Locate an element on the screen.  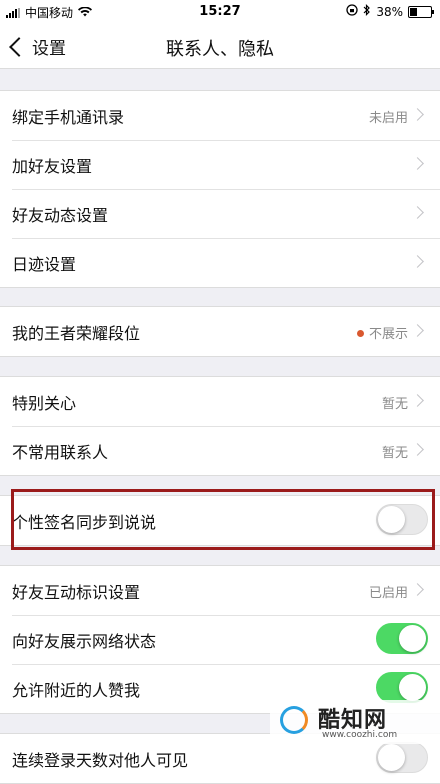
network-status-toggle is located at coordinates (402, 638).